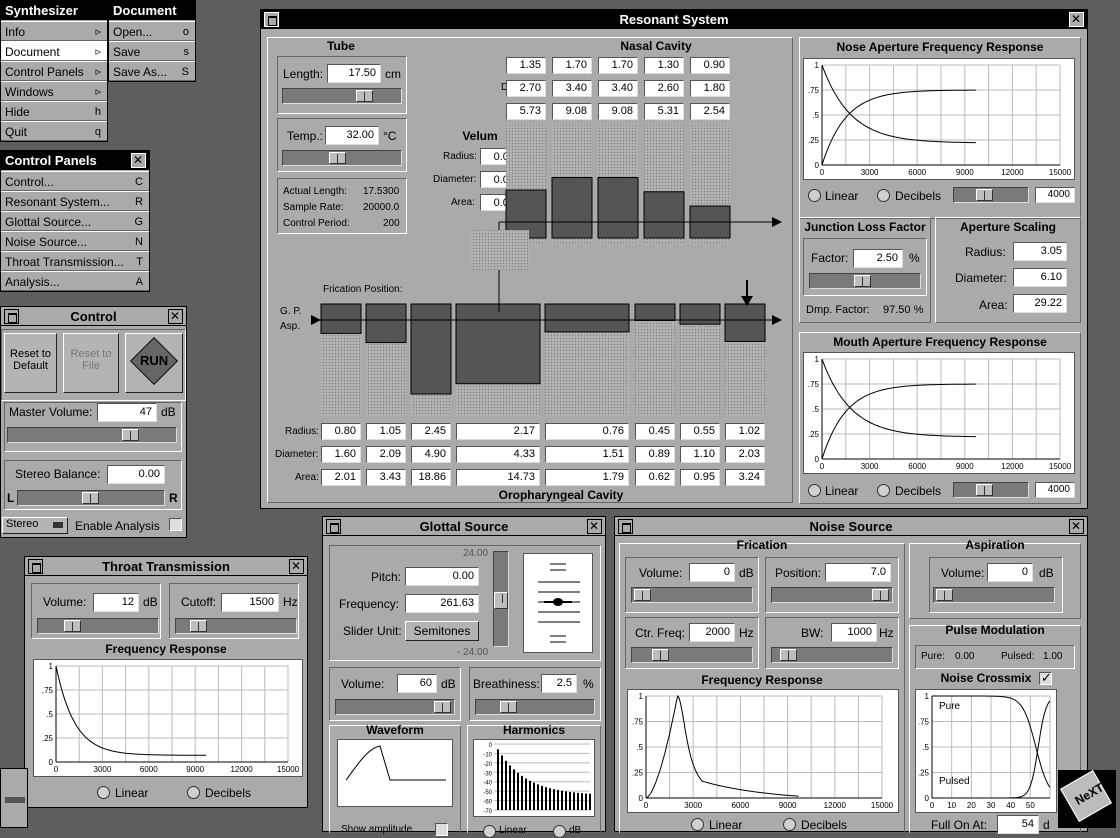 This screenshot has width=1120, height=838. Describe the element at coordinates (35, 525) in the screenshot. I see `stereo-mode-popup: Stereo` at that location.